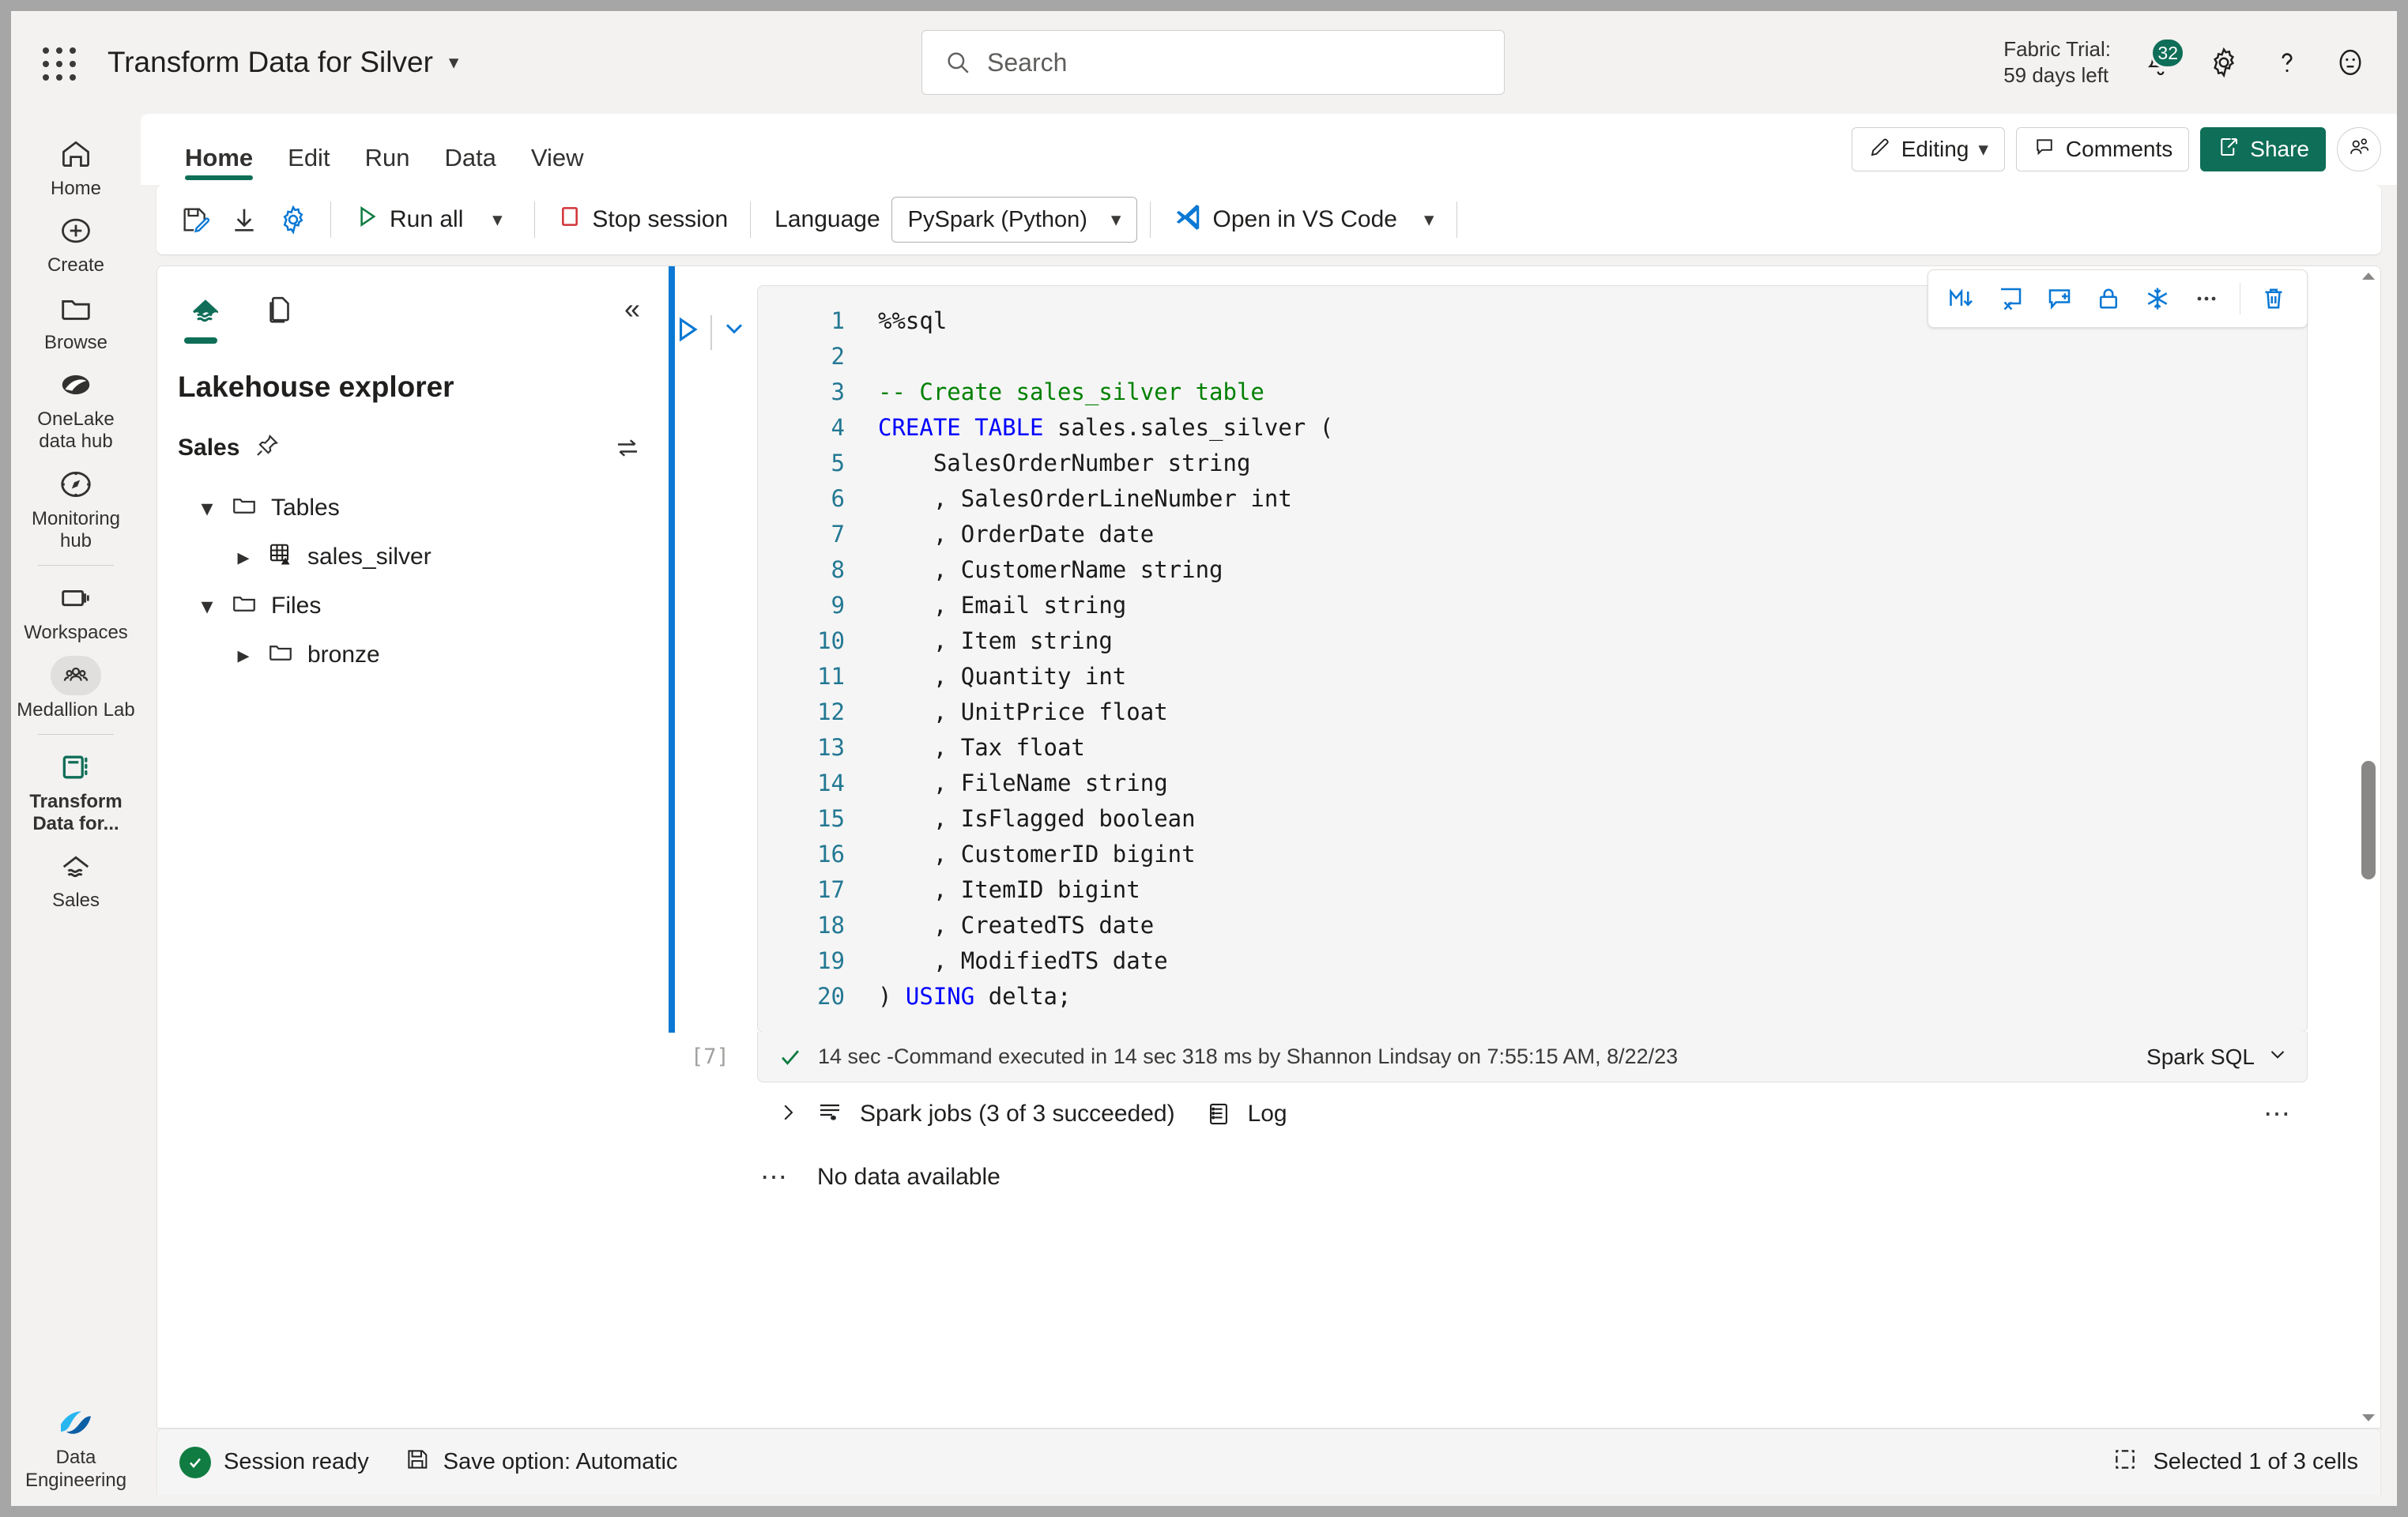 Image resolution: width=2408 pixels, height=1517 pixels. What do you see at coordinates (76, 431) in the screenshot?
I see `sidebar-item-label: OneLake data hub` at bounding box center [76, 431].